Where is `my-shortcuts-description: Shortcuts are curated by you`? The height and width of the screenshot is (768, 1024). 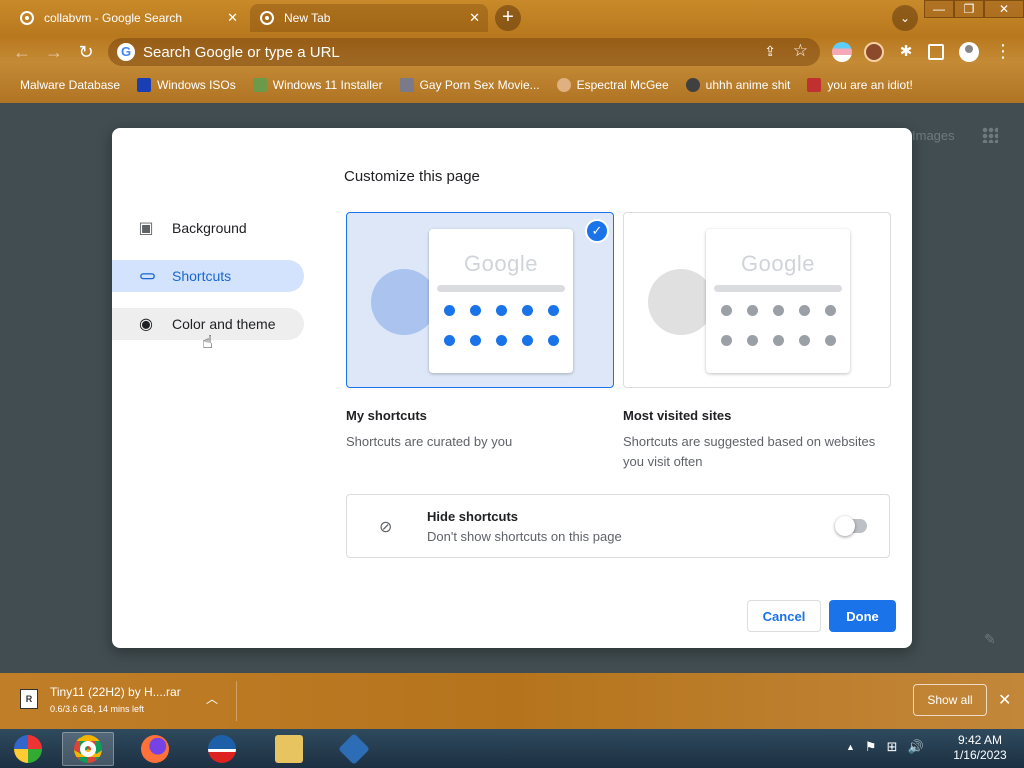
my-shortcuts-description: Shortcuts are curated by you is located at coordinates (429, 441).